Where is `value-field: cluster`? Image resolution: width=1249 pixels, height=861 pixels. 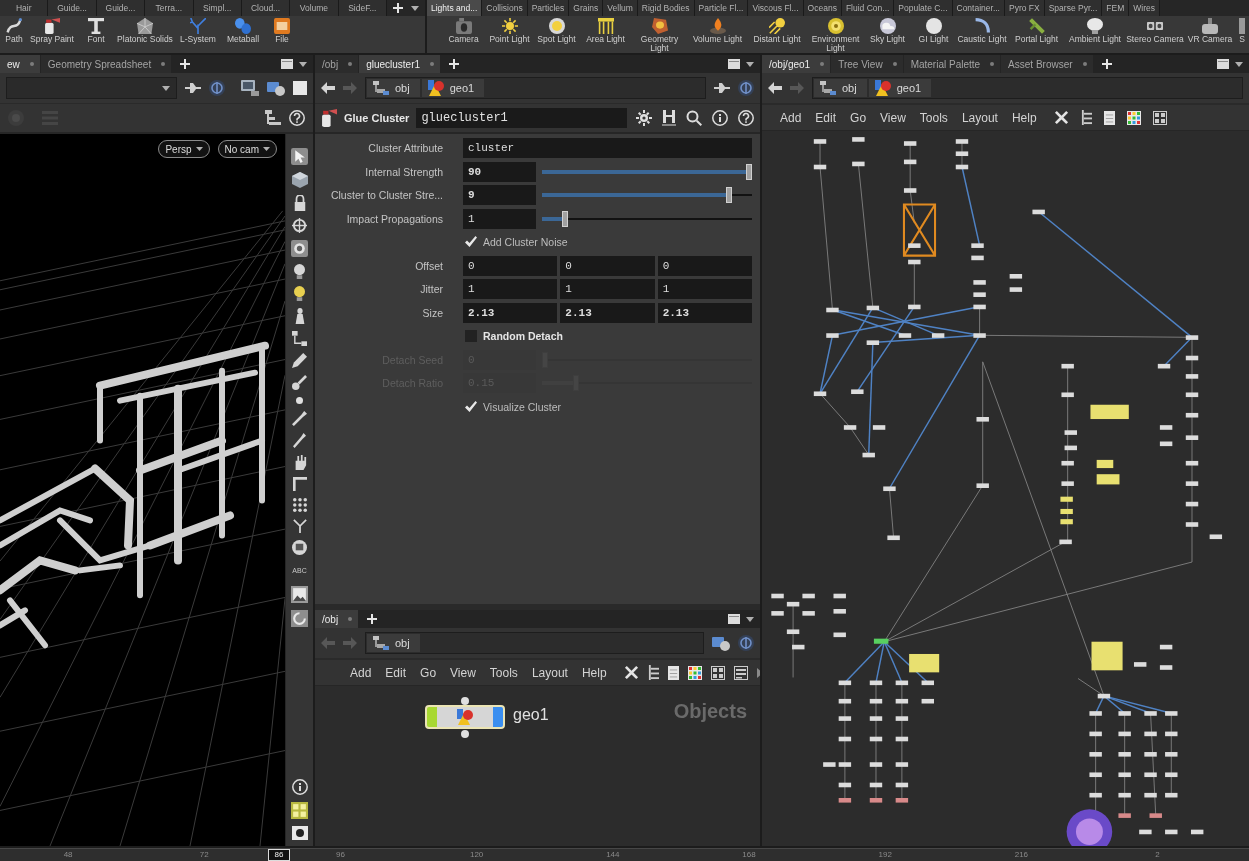 value-field: cluster is located at coordinates (607, 148).